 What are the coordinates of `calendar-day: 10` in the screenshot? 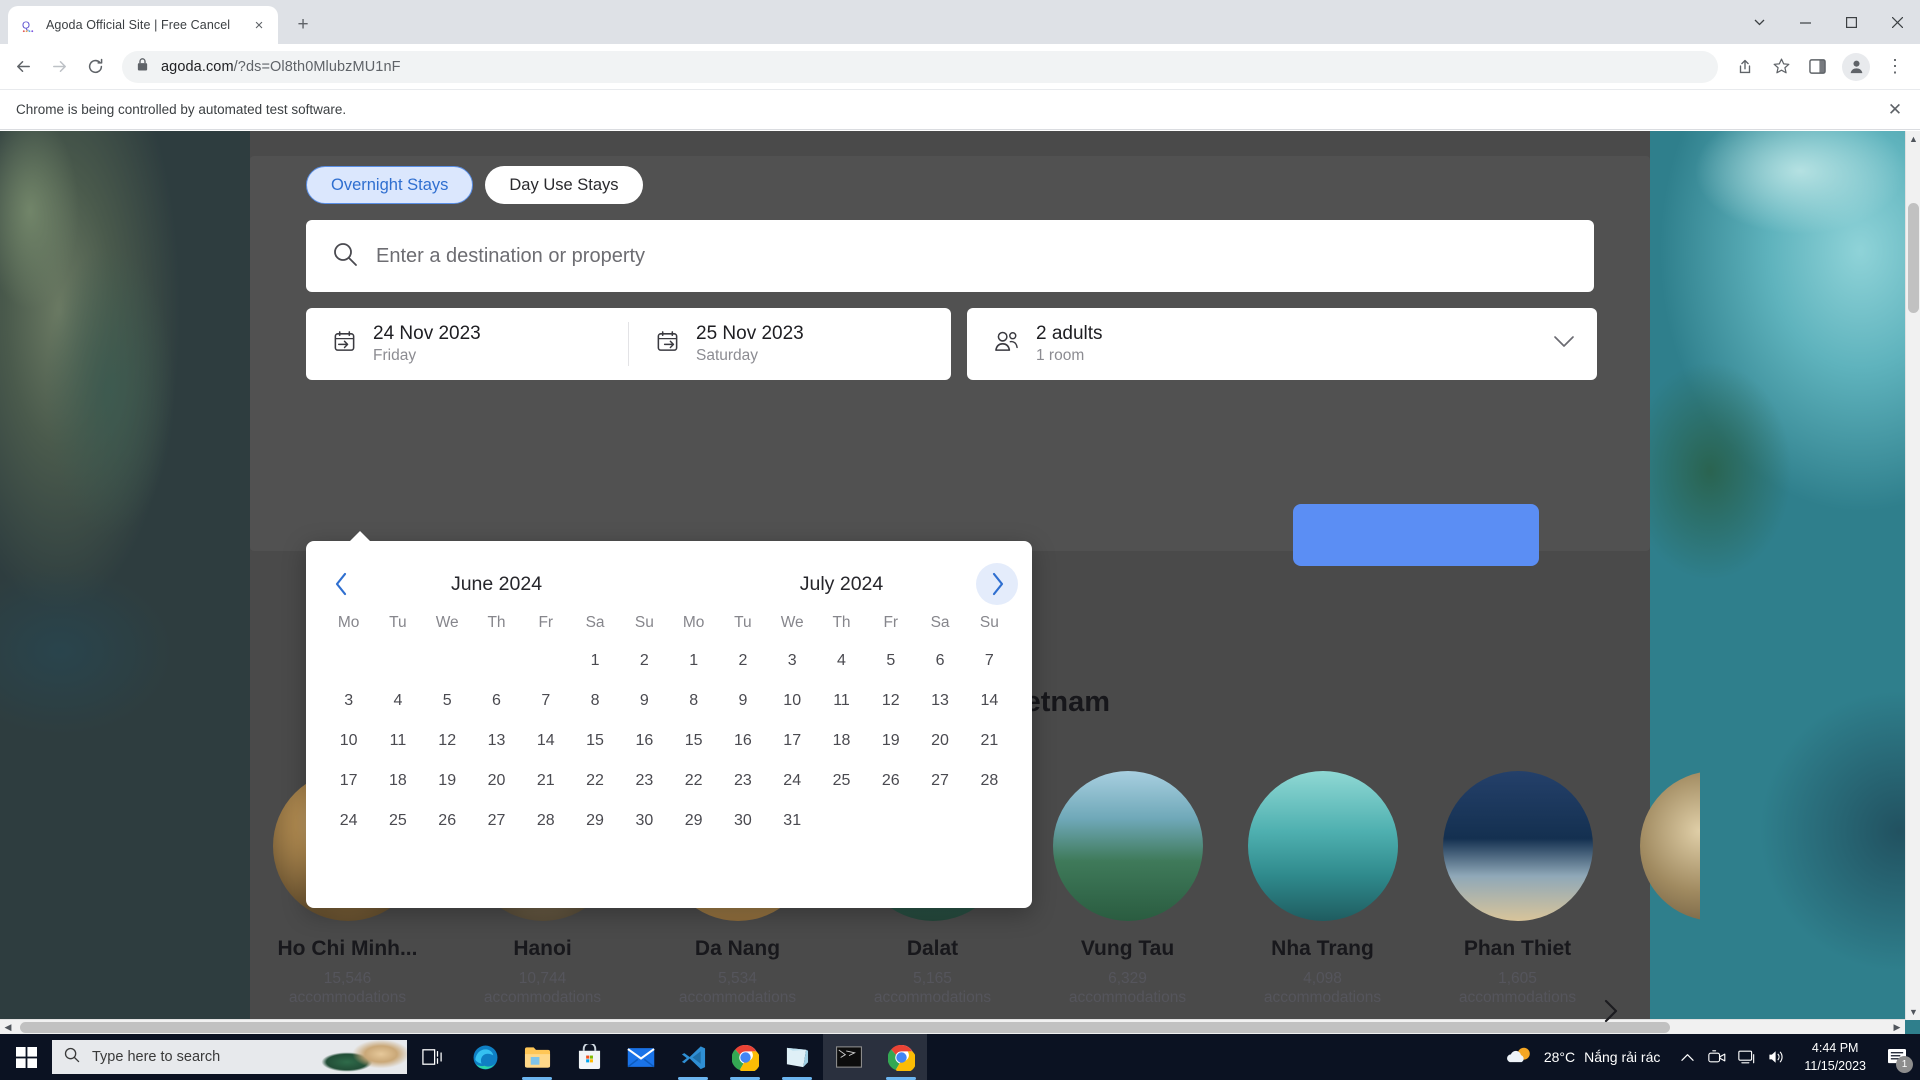 It's located at (792, 701).